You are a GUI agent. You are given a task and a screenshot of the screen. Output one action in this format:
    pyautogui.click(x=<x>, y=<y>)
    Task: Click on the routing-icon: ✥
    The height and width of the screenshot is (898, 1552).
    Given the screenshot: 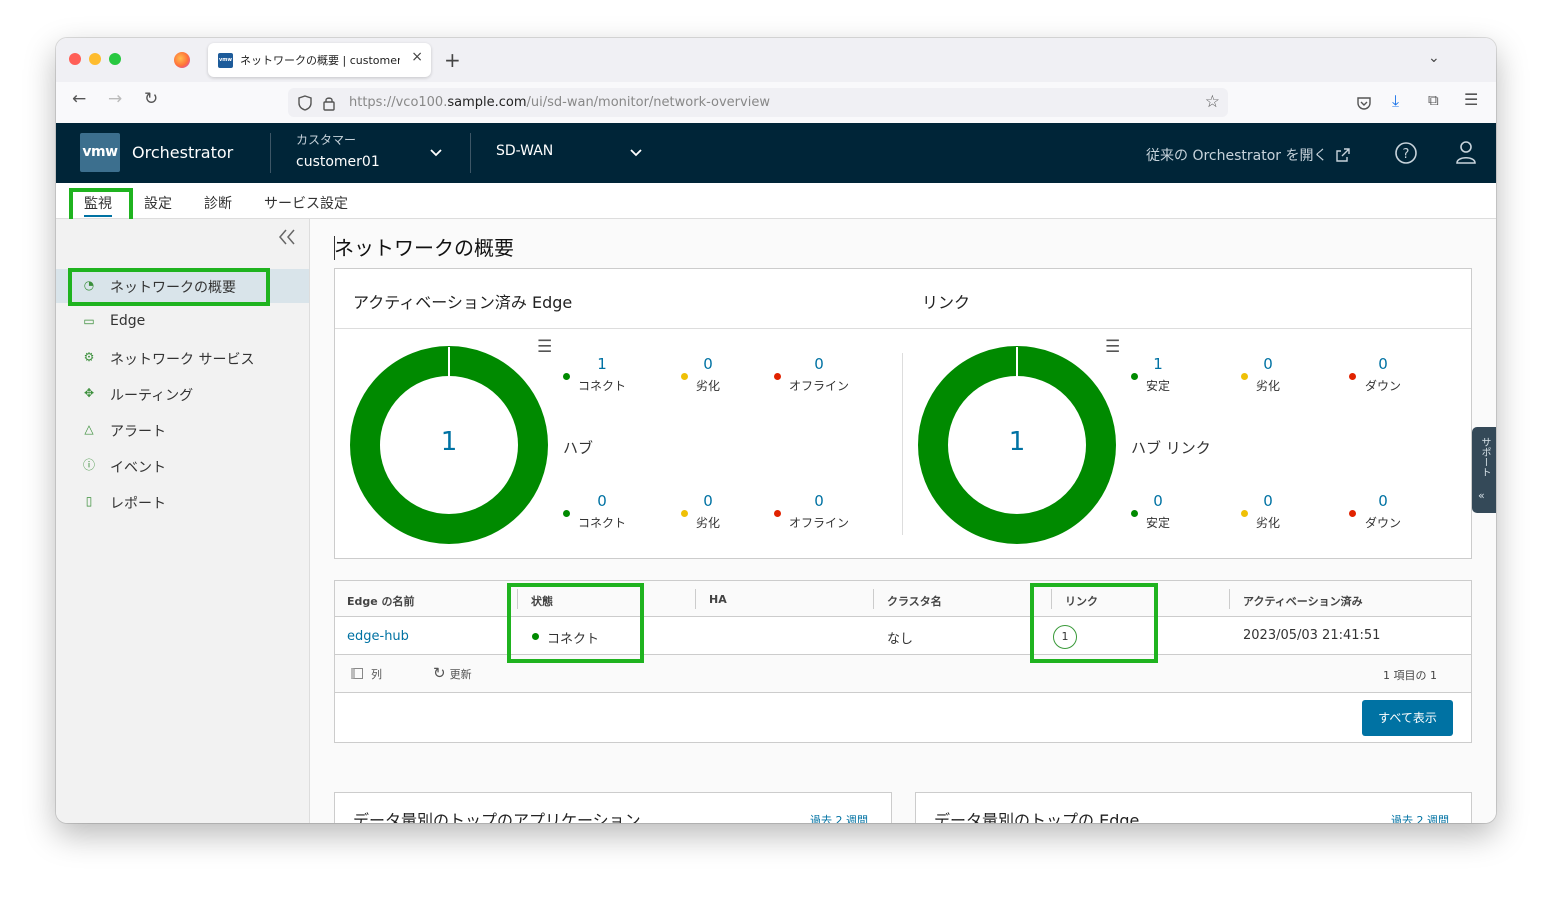 What is the action you would take?
    pyautogui.click(x=89, y=393)
    